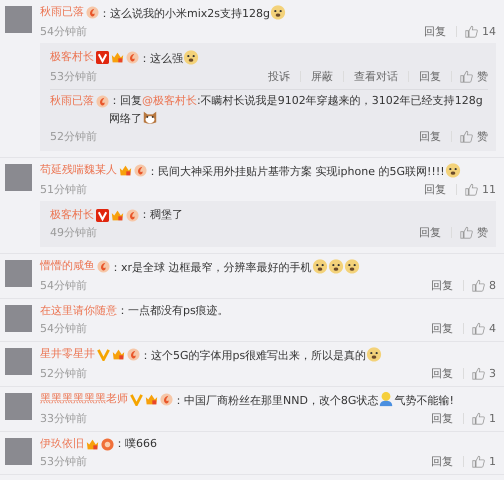 The height and width of the screenshot is (480, 504). I want to click on comment-text: ：稠堡了, so click(161, 215).